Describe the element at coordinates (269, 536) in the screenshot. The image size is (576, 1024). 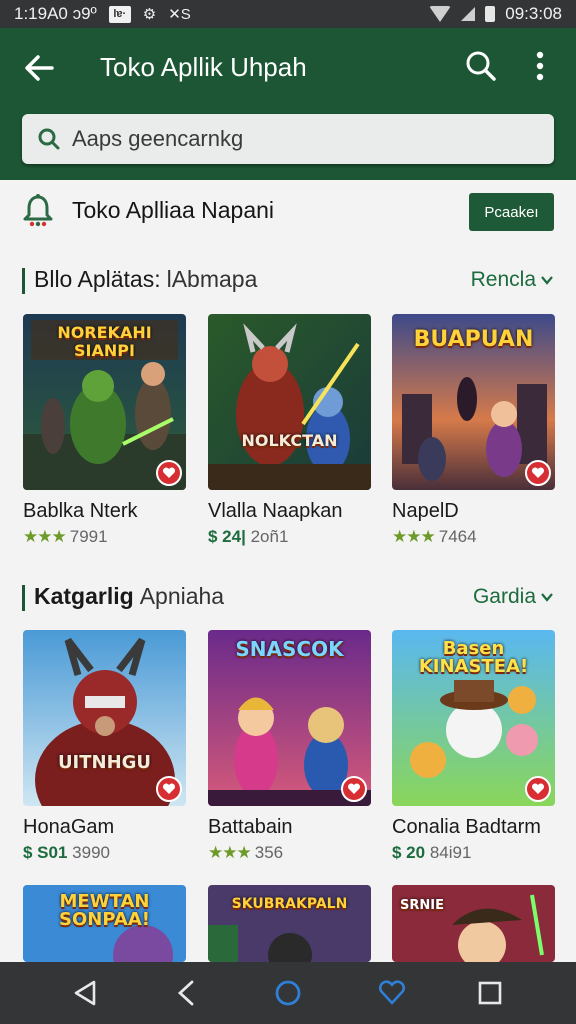
I see `app-count: 2oñ1` at that location.